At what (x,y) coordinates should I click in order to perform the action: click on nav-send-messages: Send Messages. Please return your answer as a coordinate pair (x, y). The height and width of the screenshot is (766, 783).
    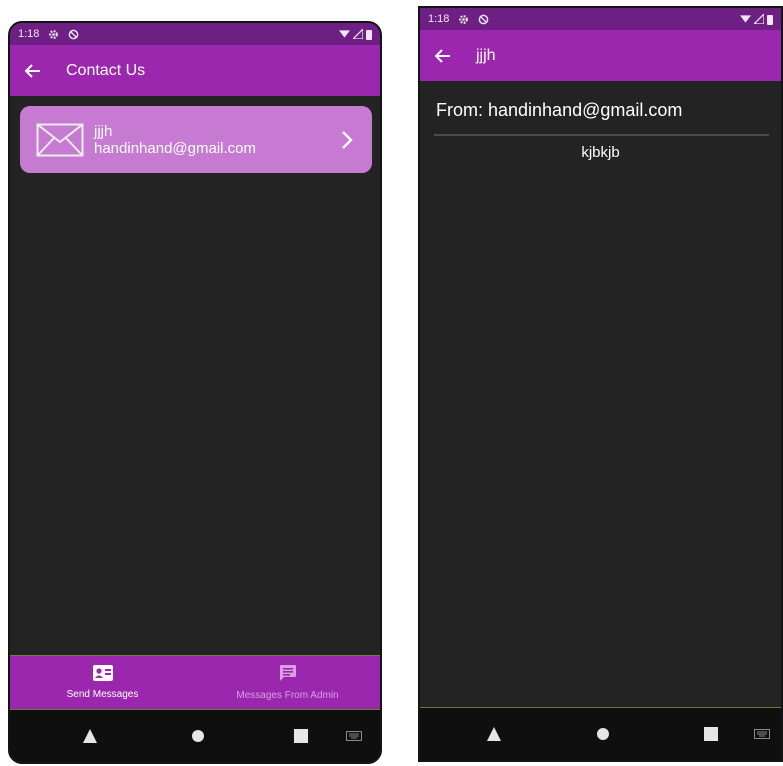
    Looking at the image, I should click on (102, 682).